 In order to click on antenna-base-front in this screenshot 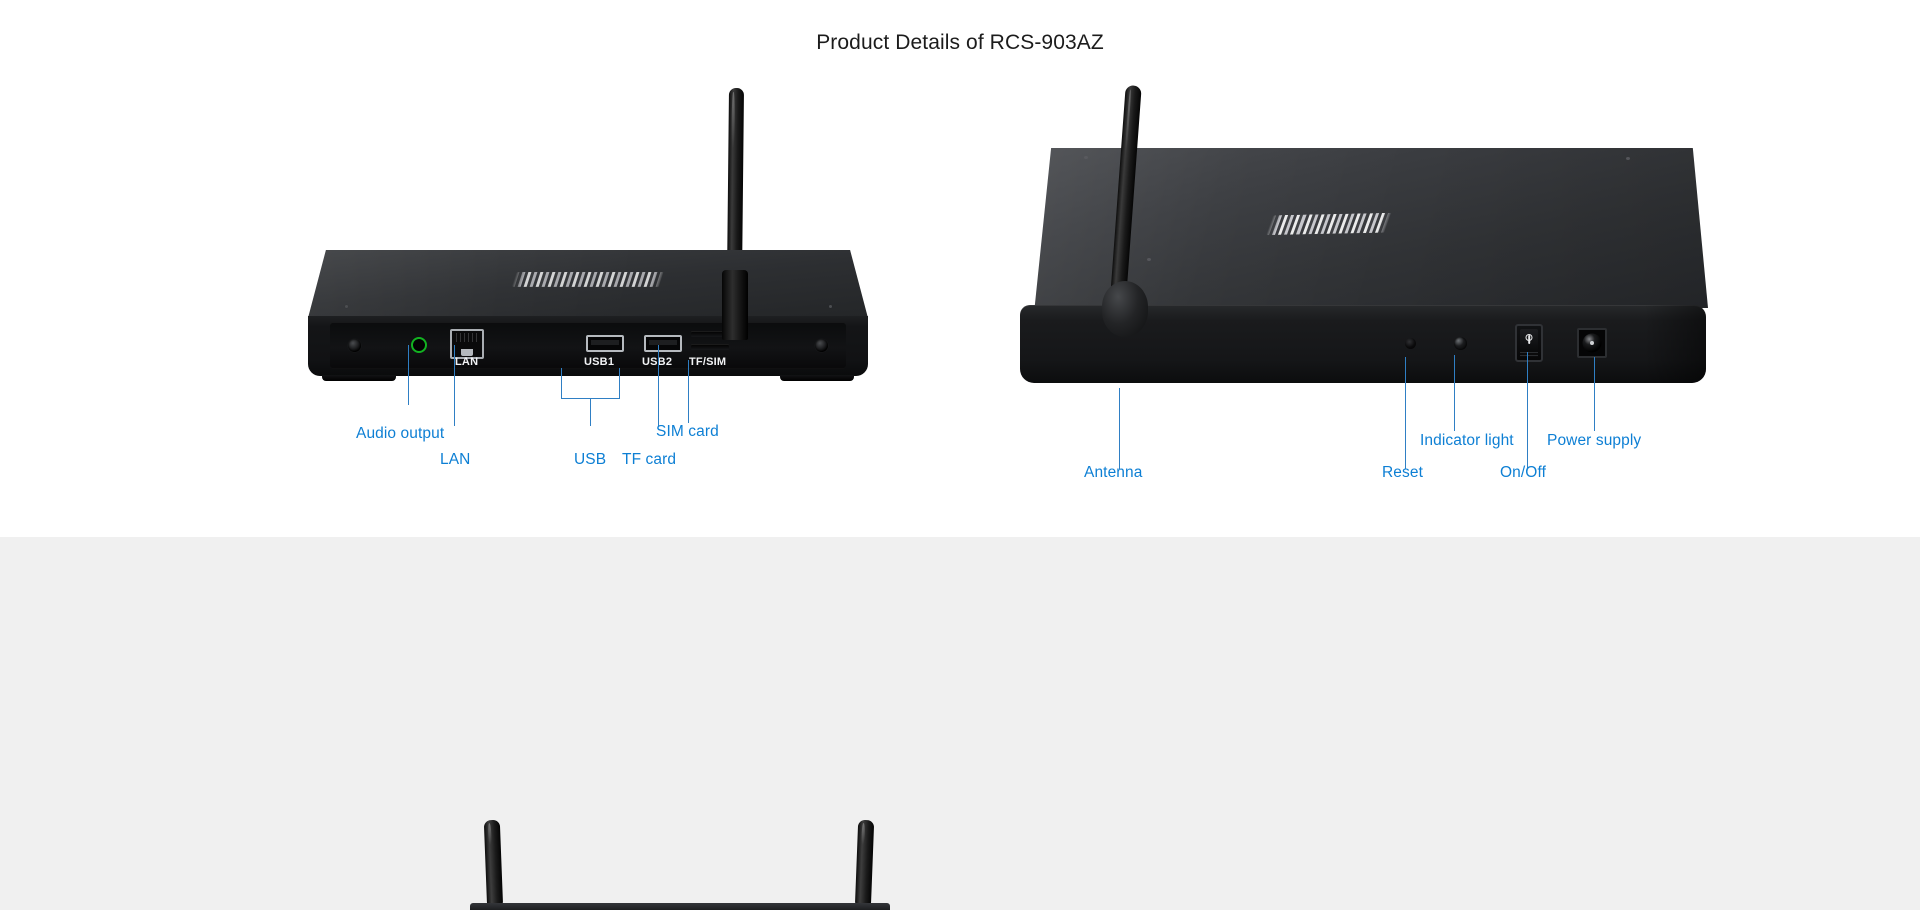, I will do `click(735, 305)`.